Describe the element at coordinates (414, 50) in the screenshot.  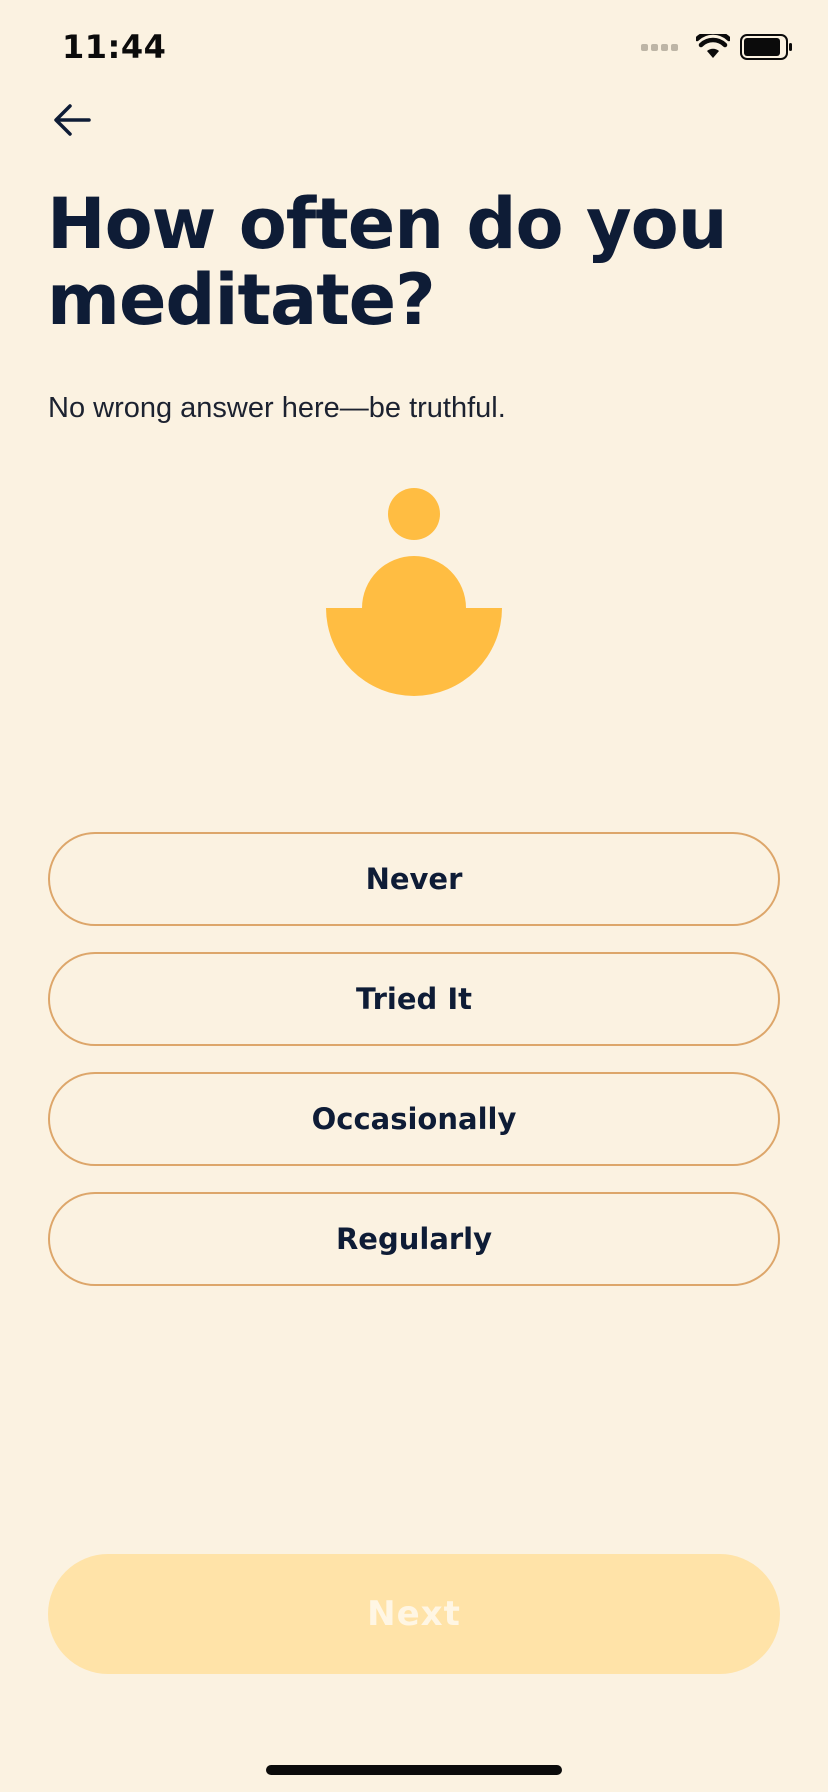
I see `status-bar: 11:44` at that location.